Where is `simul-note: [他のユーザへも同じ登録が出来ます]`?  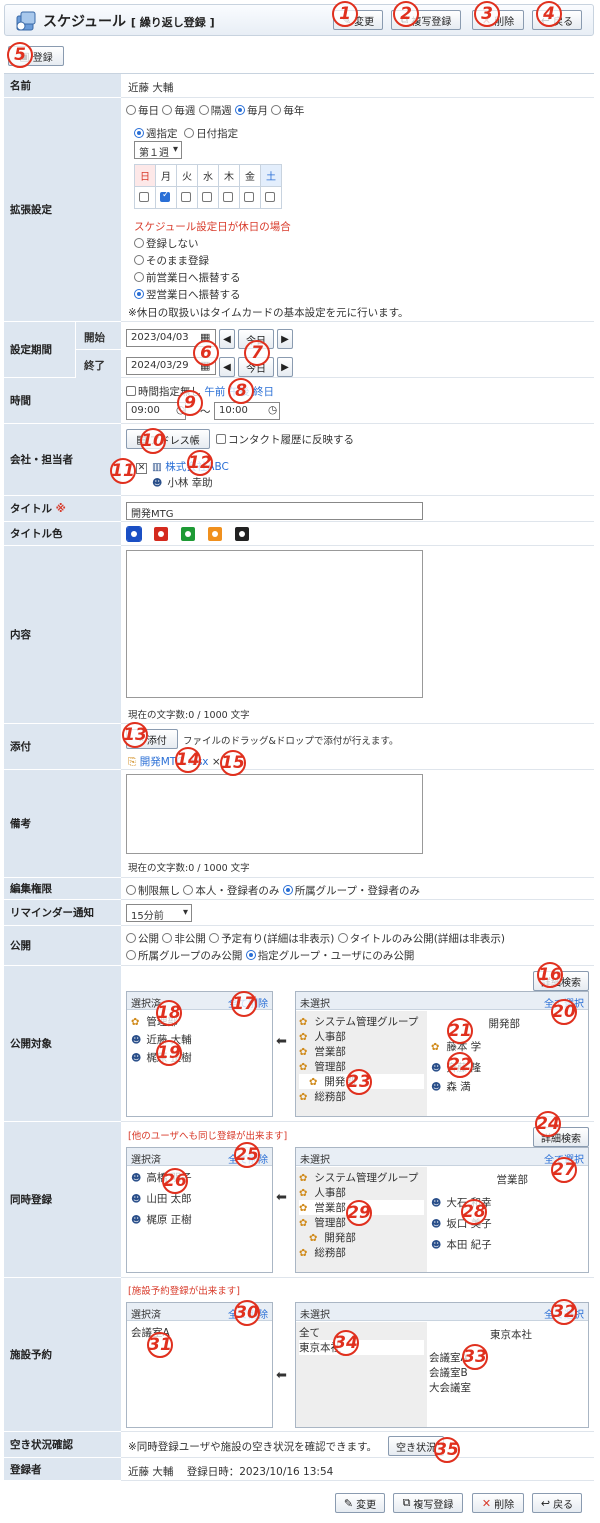
simul-note: [他のユーザへも同じ登録が出来ます] is located at coordinates (208, 1136).